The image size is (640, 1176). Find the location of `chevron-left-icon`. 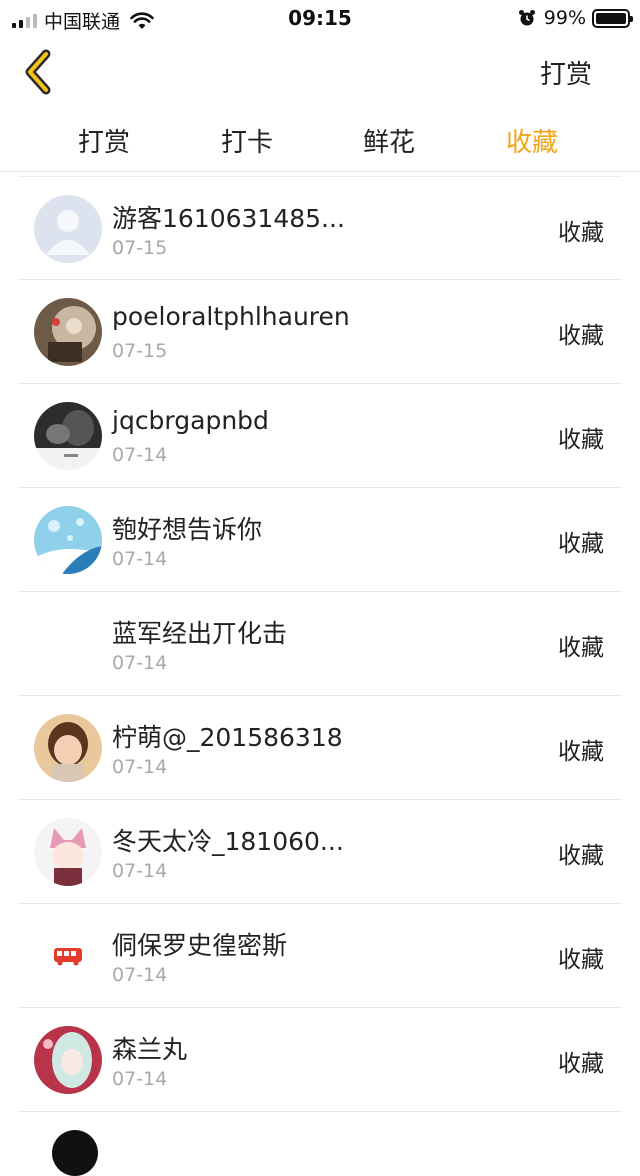

chevron-left-icon is located at coordinates (38, 72).